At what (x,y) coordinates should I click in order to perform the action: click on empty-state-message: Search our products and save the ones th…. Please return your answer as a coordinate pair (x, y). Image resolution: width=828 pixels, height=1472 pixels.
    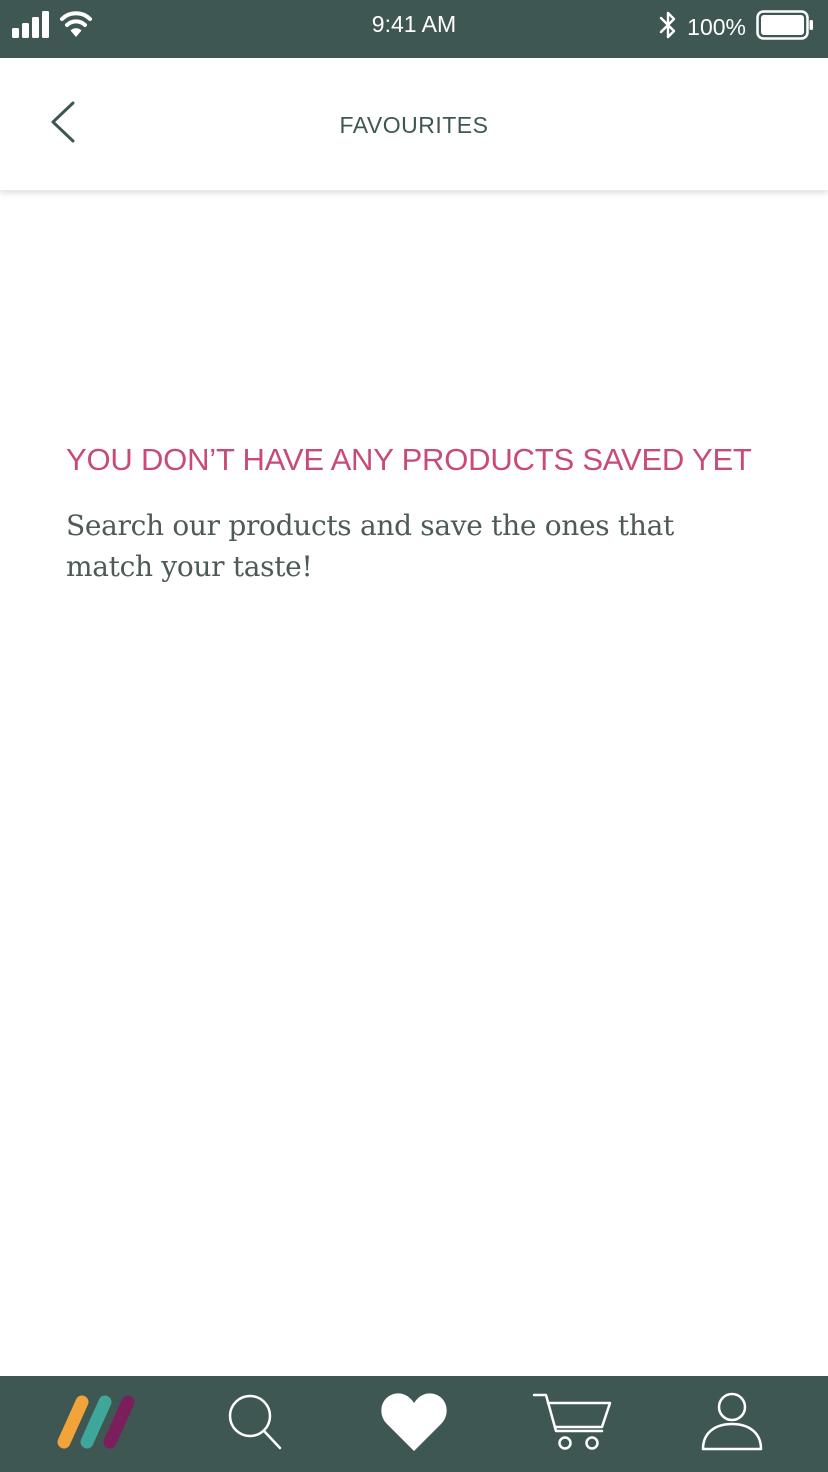
    Looking at the image, I should click on (370, 546).